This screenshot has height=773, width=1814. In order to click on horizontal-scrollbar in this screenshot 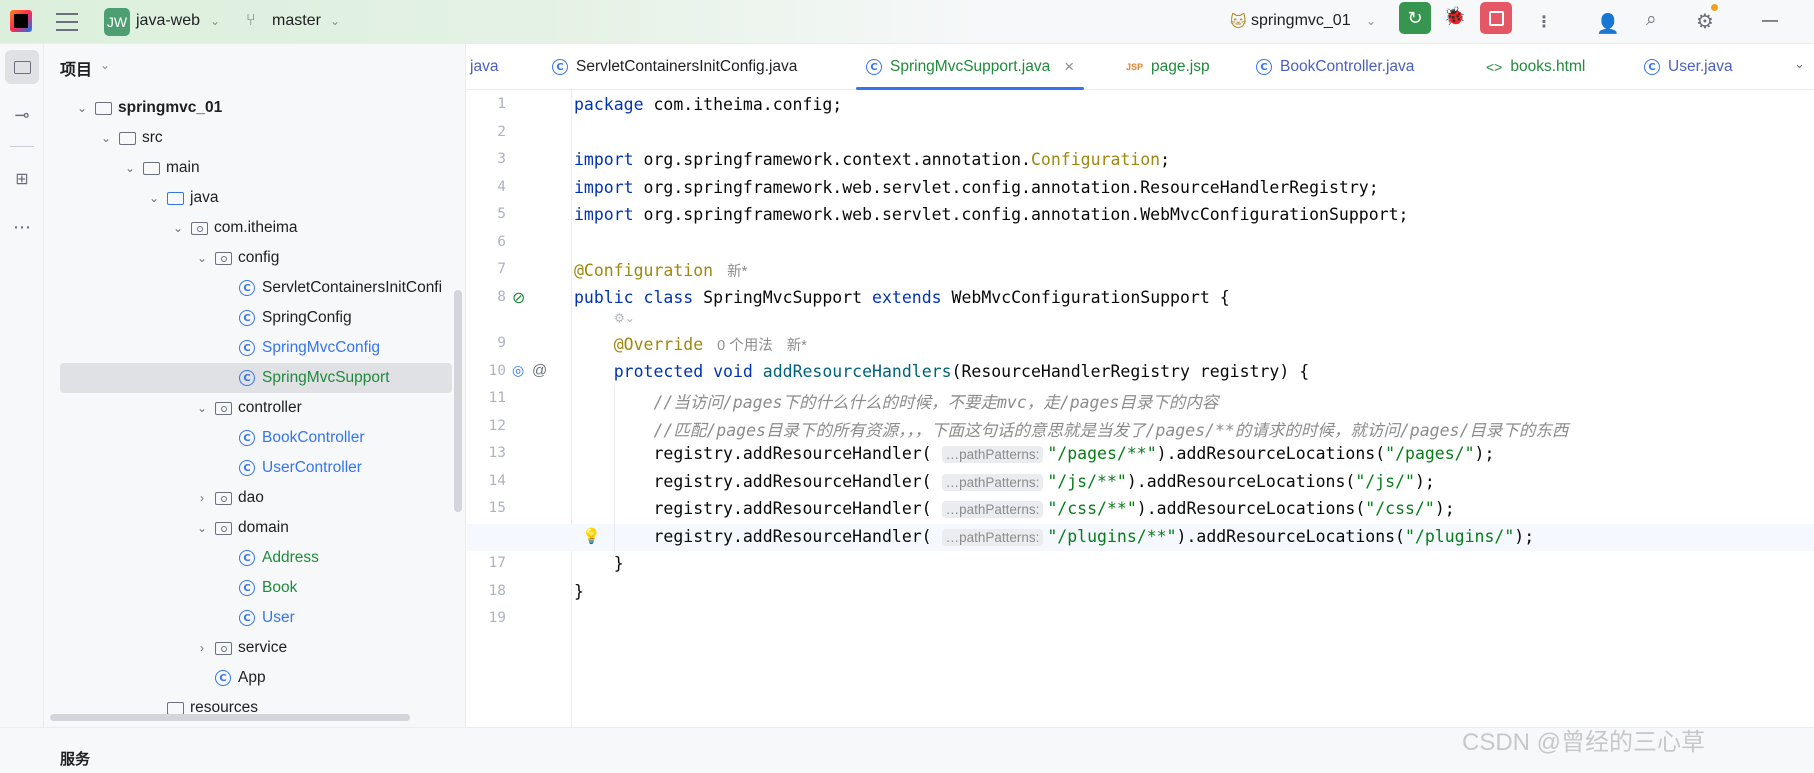, I will do `click(230, 717)`.